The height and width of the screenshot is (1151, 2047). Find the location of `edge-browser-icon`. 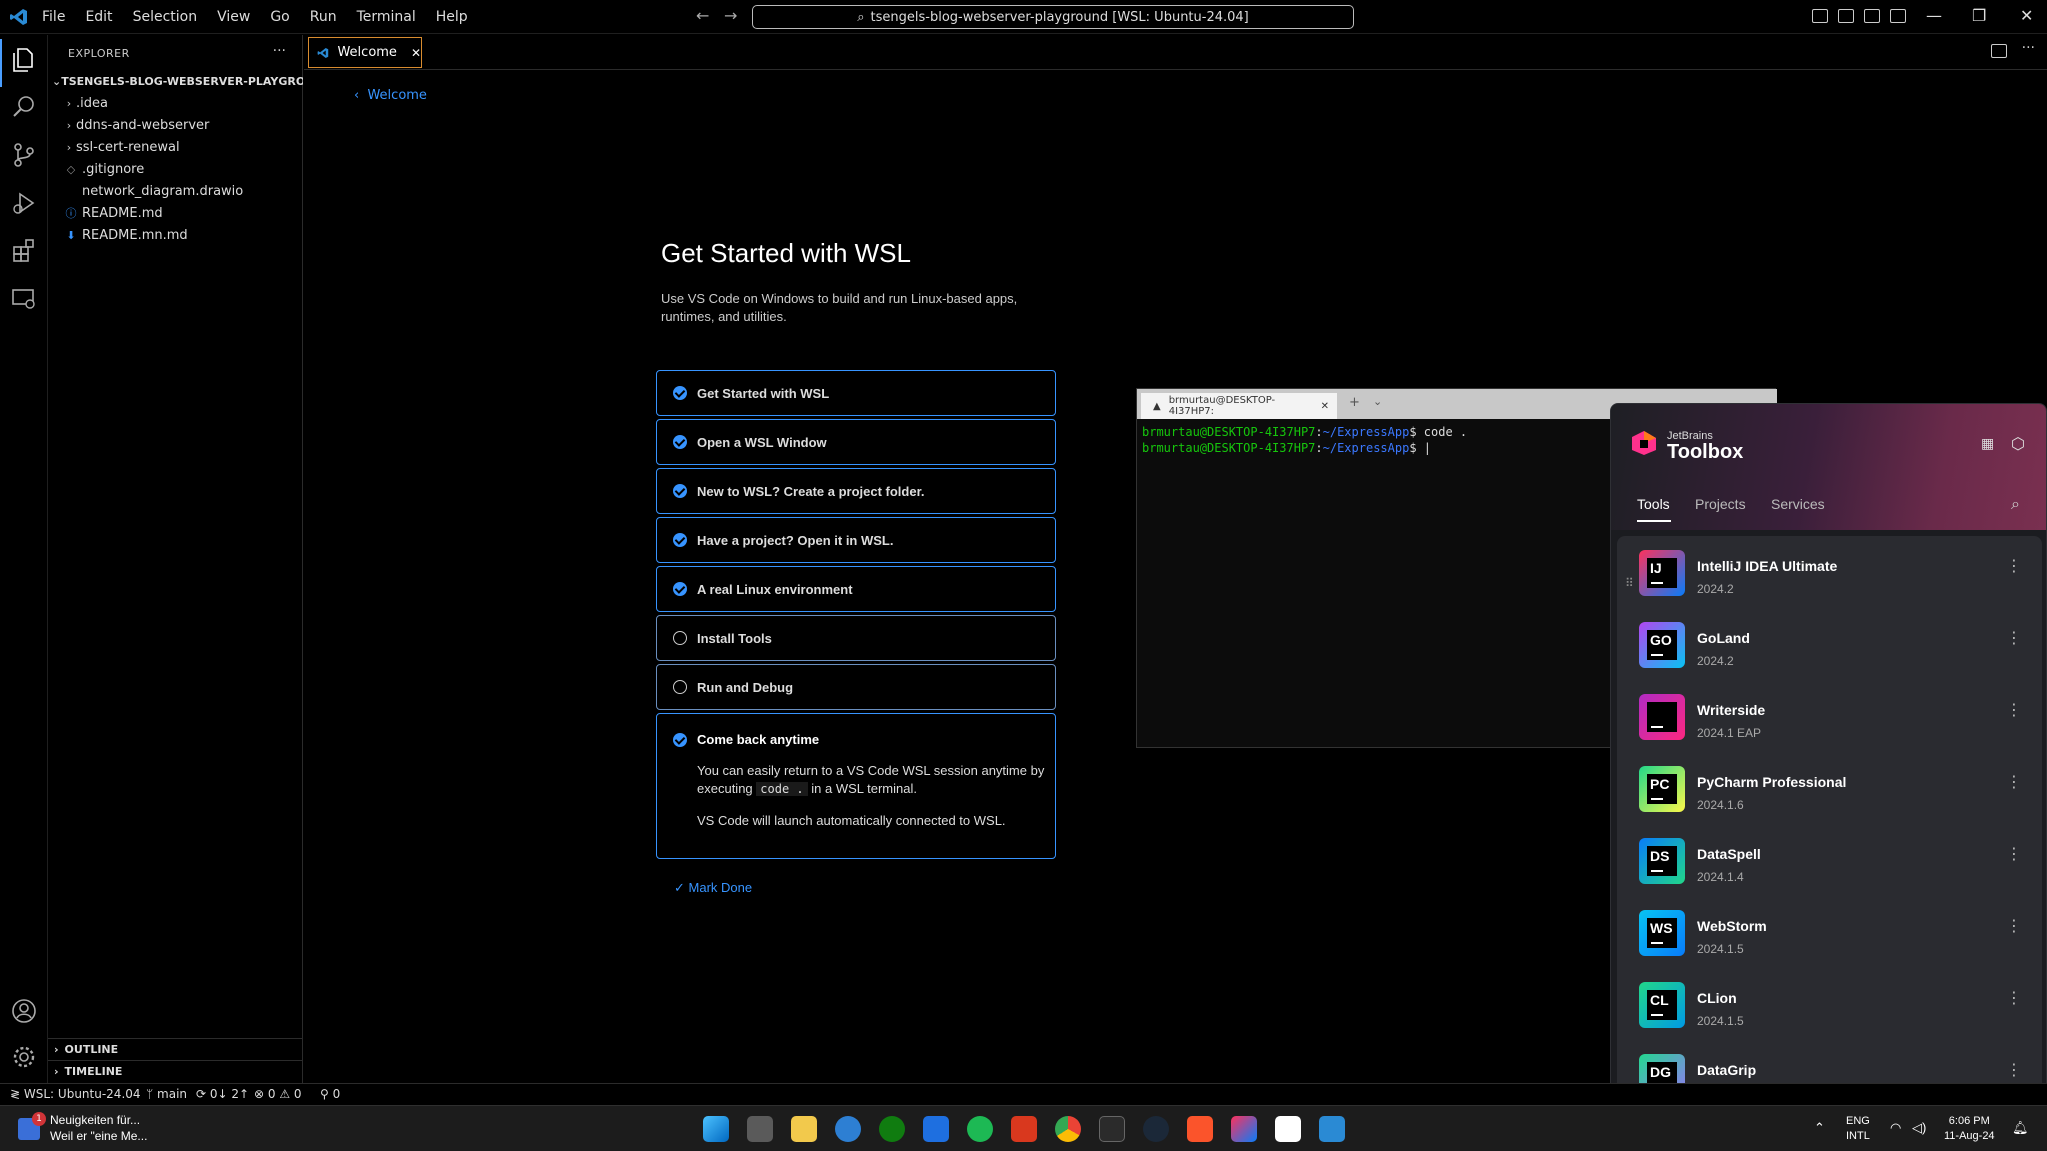

edge-browser-icon is located at coordinates (848, 1129).